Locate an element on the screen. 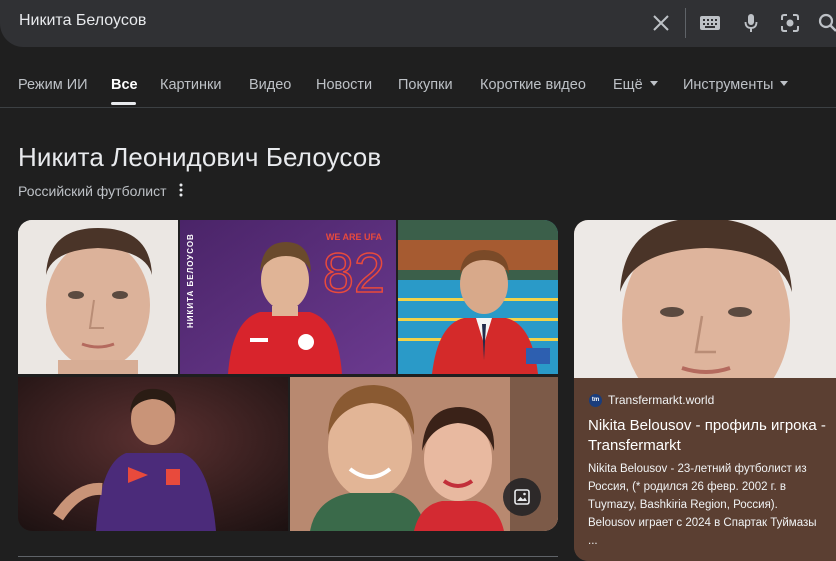 The height and width of the screenshot is (561, 836). section-divider is located at coordinates (288, 556).